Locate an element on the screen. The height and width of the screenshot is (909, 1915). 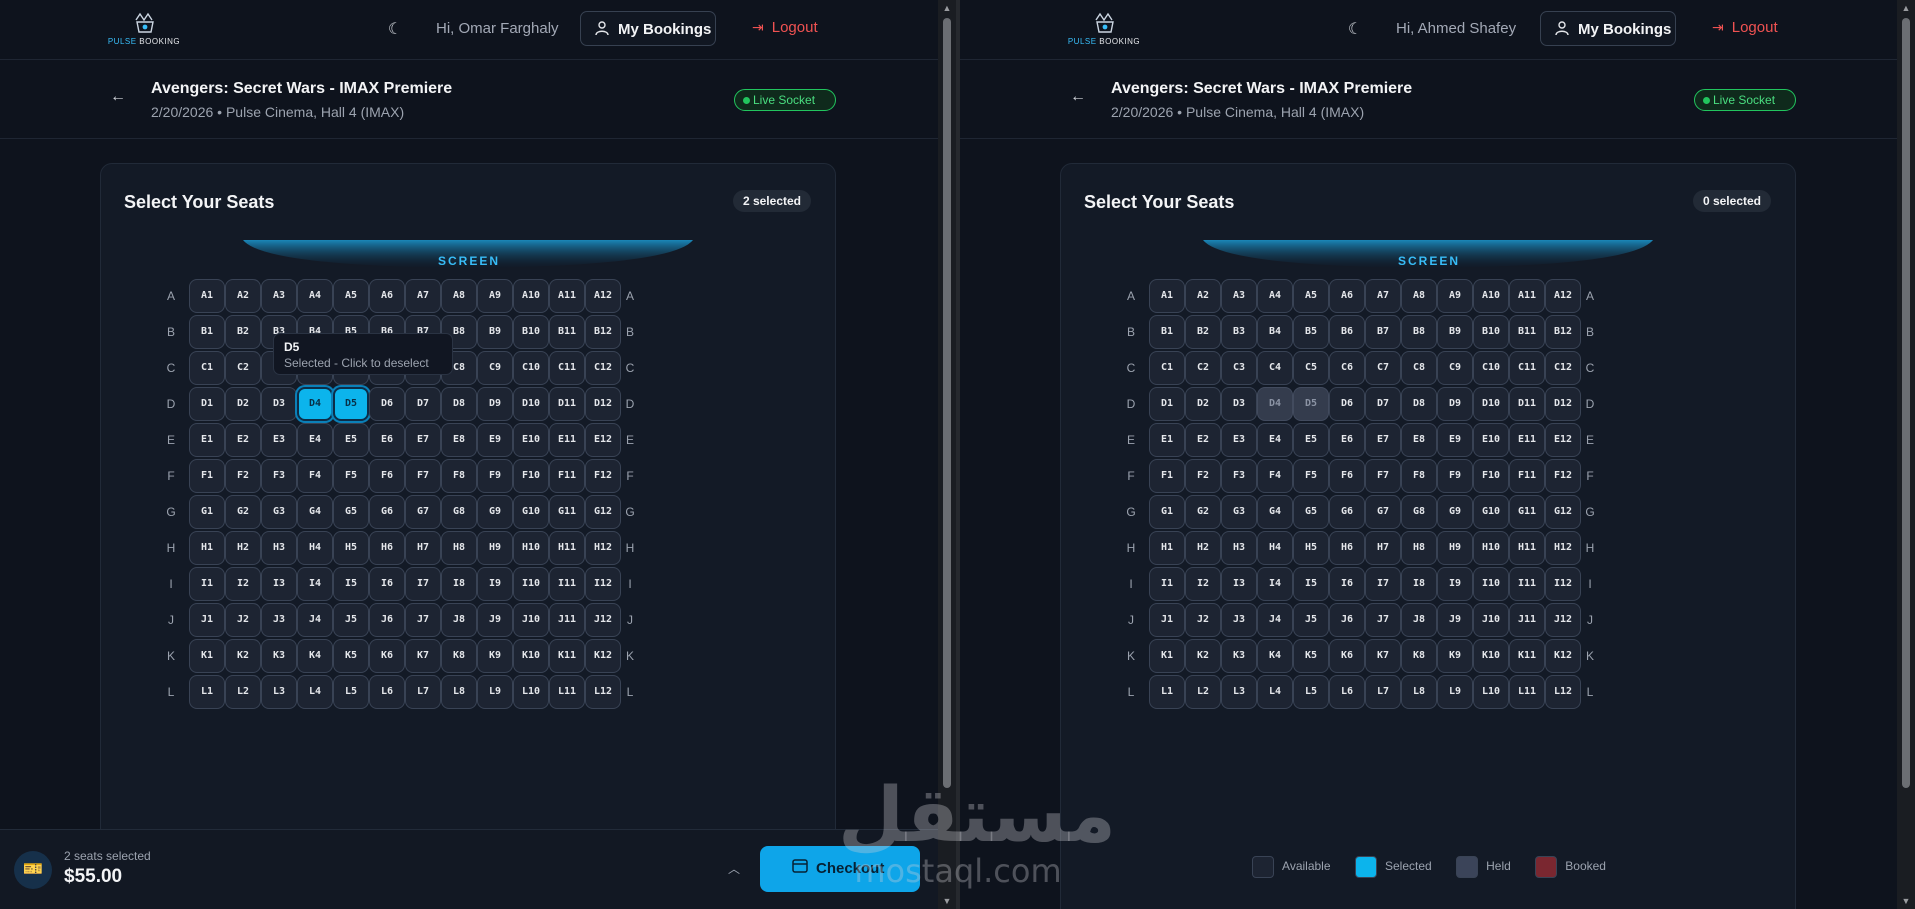
seat-b10: B10 is located at coordinates (531, 332).